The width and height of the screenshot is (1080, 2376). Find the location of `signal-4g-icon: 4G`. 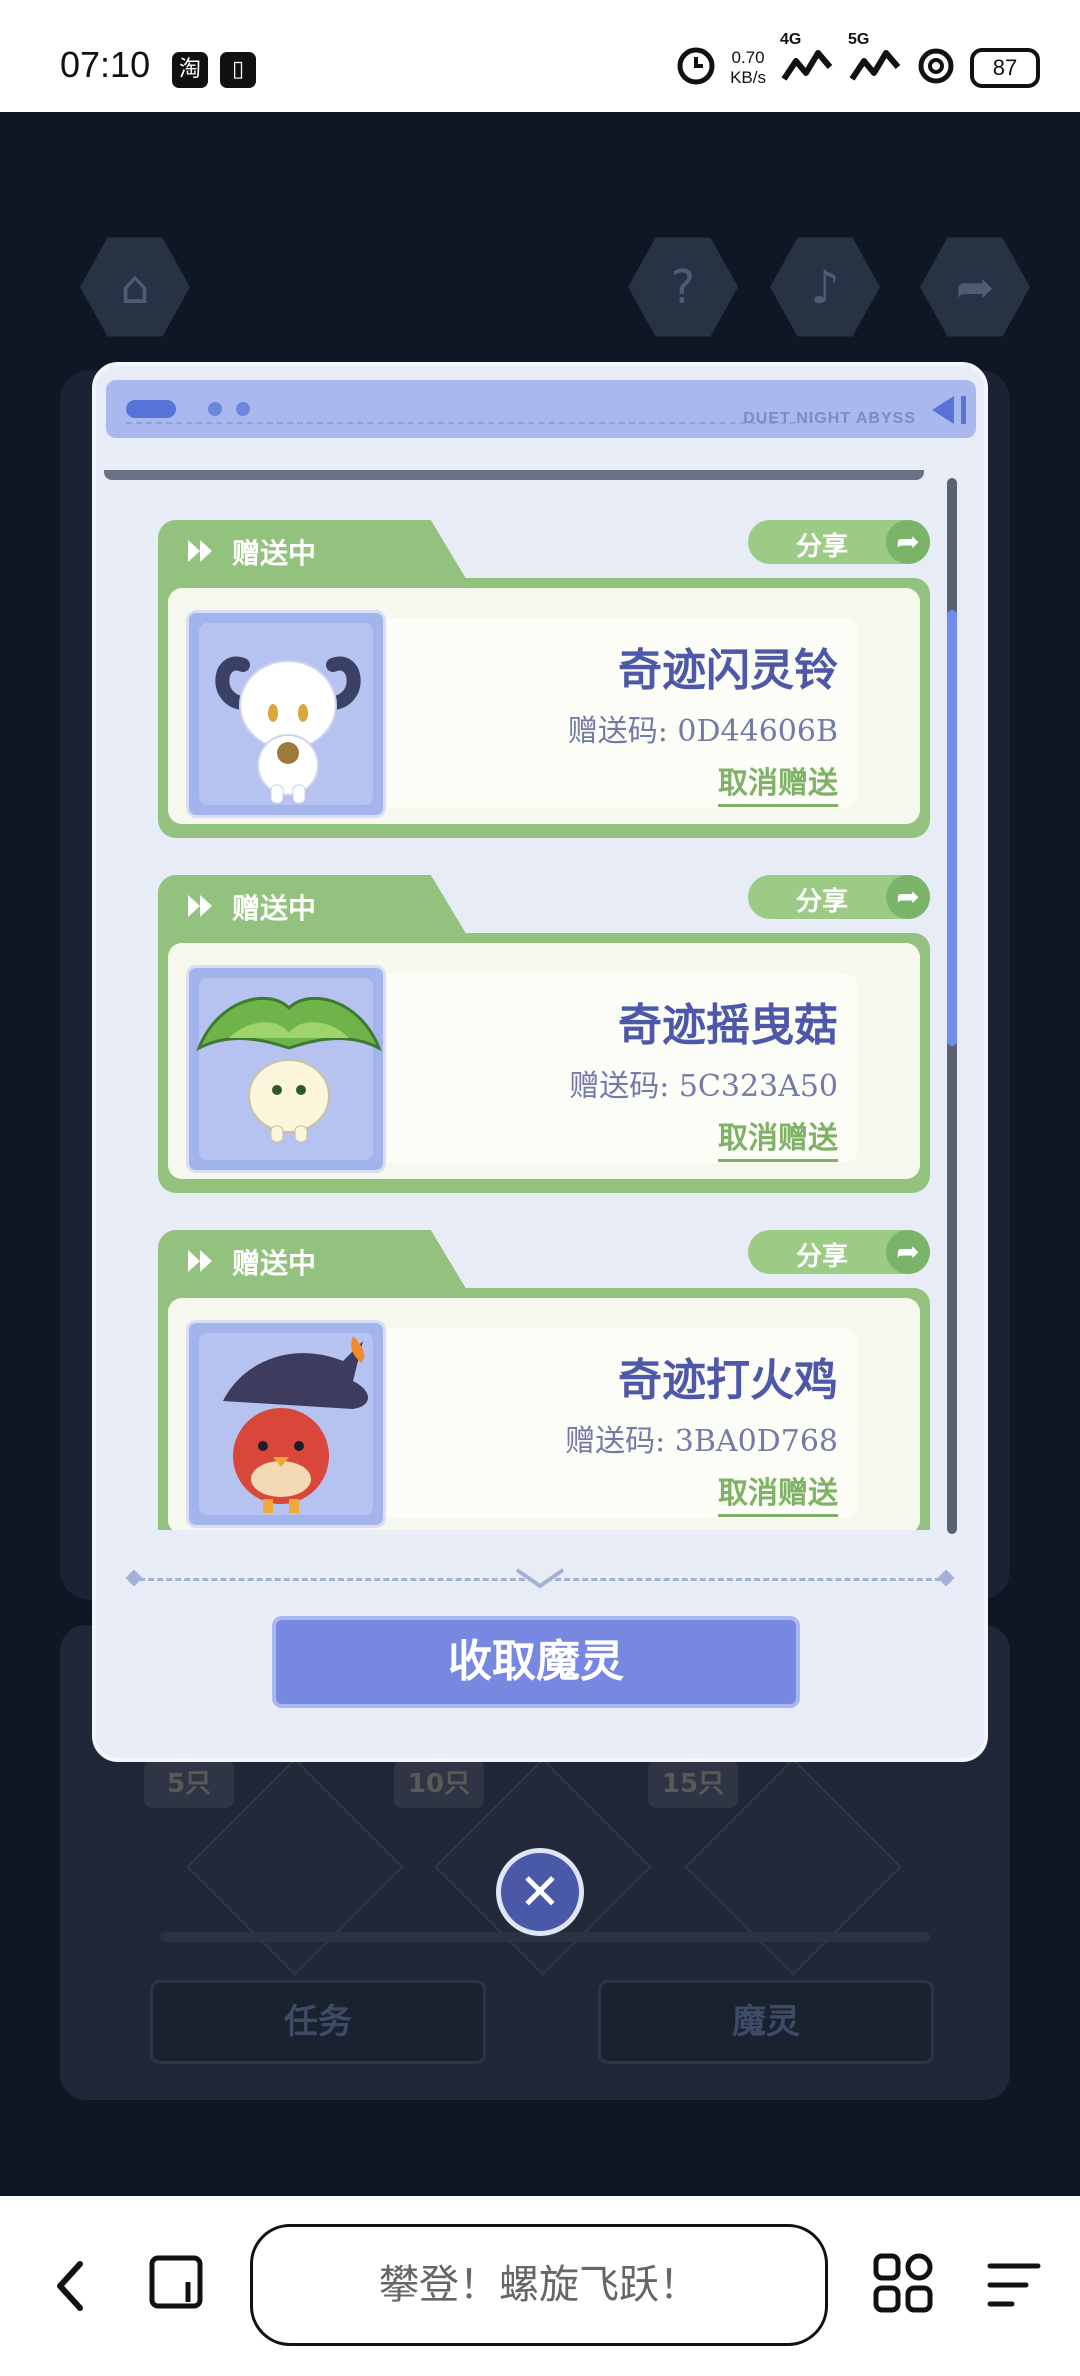

signal-4g-icon: 4G is located at coordinates (807, 61).